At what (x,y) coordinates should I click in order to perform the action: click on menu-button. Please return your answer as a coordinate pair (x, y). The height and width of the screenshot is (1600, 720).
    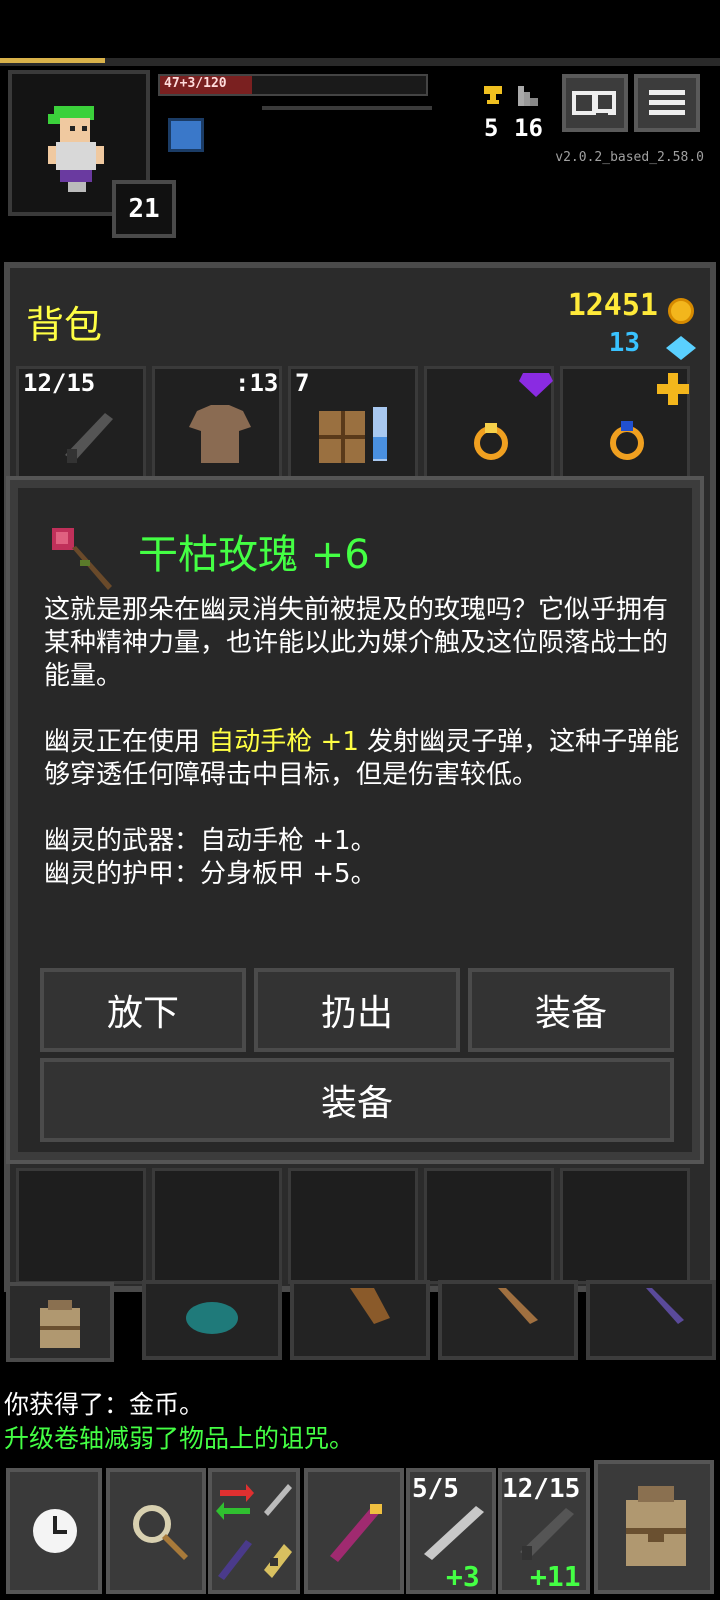
    Looking at the image, I should click on (667, 103).